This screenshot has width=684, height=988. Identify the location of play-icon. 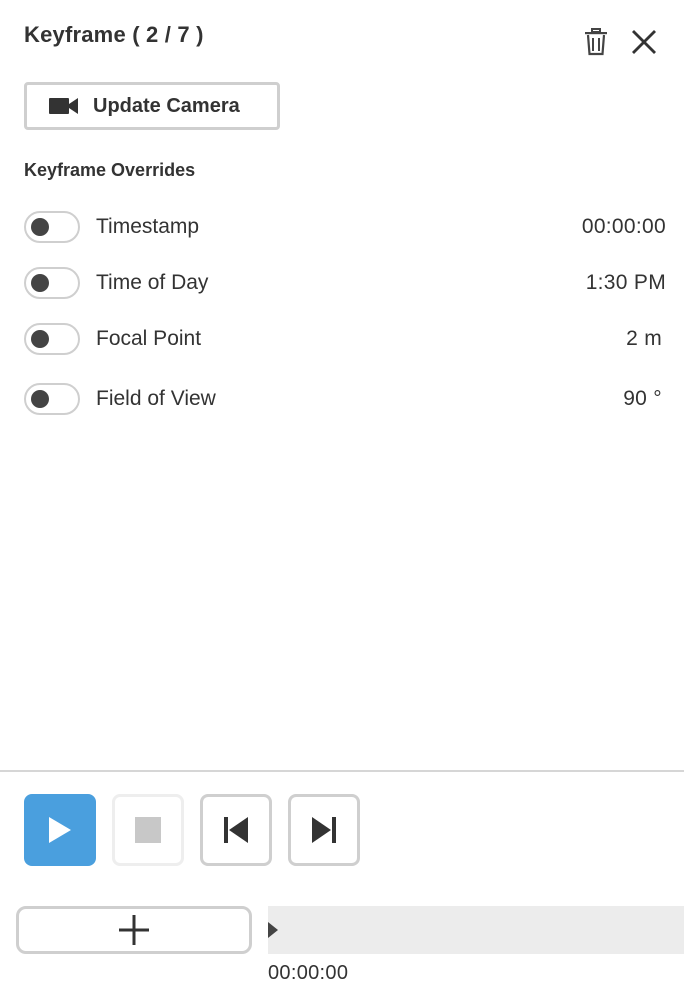
(60, 830).